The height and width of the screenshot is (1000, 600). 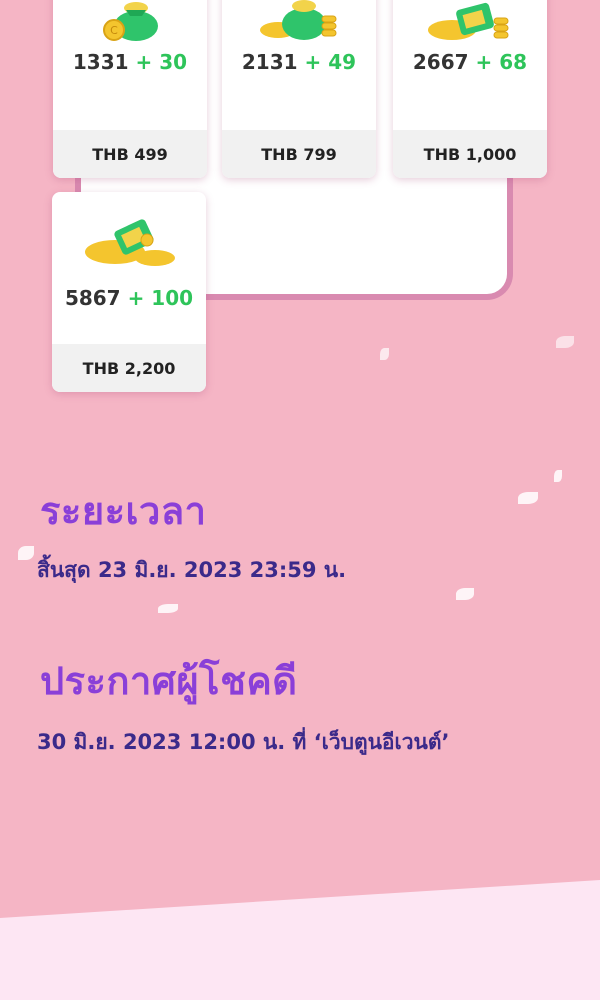 I want to click on package-bonus: + 100, so click(x=160, y=298).